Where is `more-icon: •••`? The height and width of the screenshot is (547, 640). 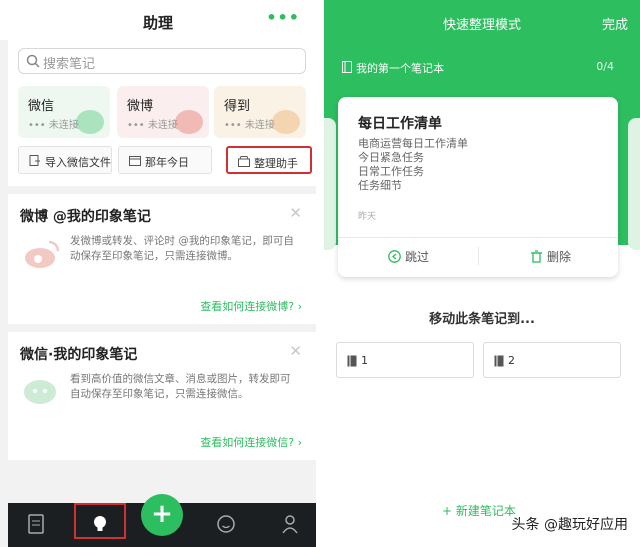 more-icon: ••• is located at coordinates (283, 17).